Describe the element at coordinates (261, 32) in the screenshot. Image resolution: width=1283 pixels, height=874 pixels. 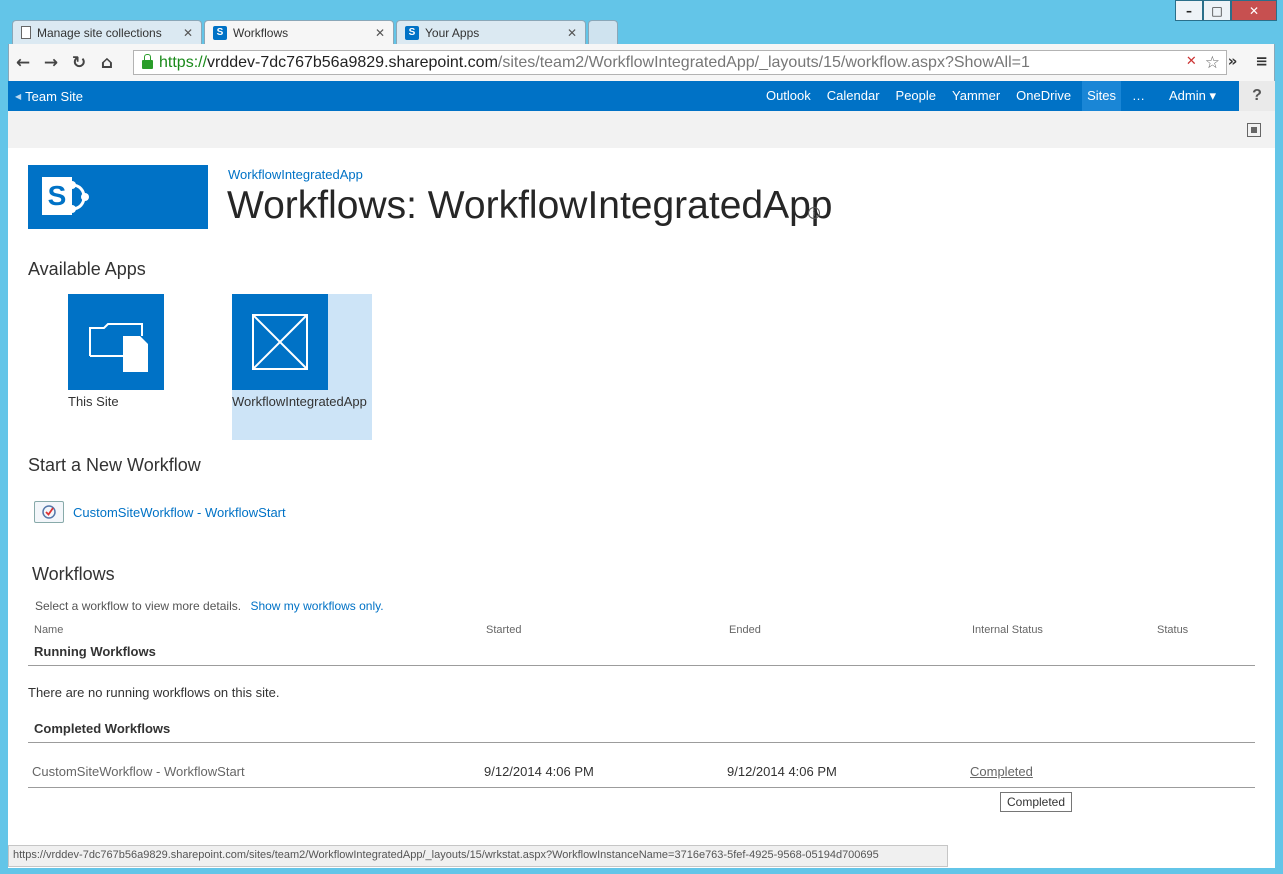
I see `tab-label: Workflows` at that location.